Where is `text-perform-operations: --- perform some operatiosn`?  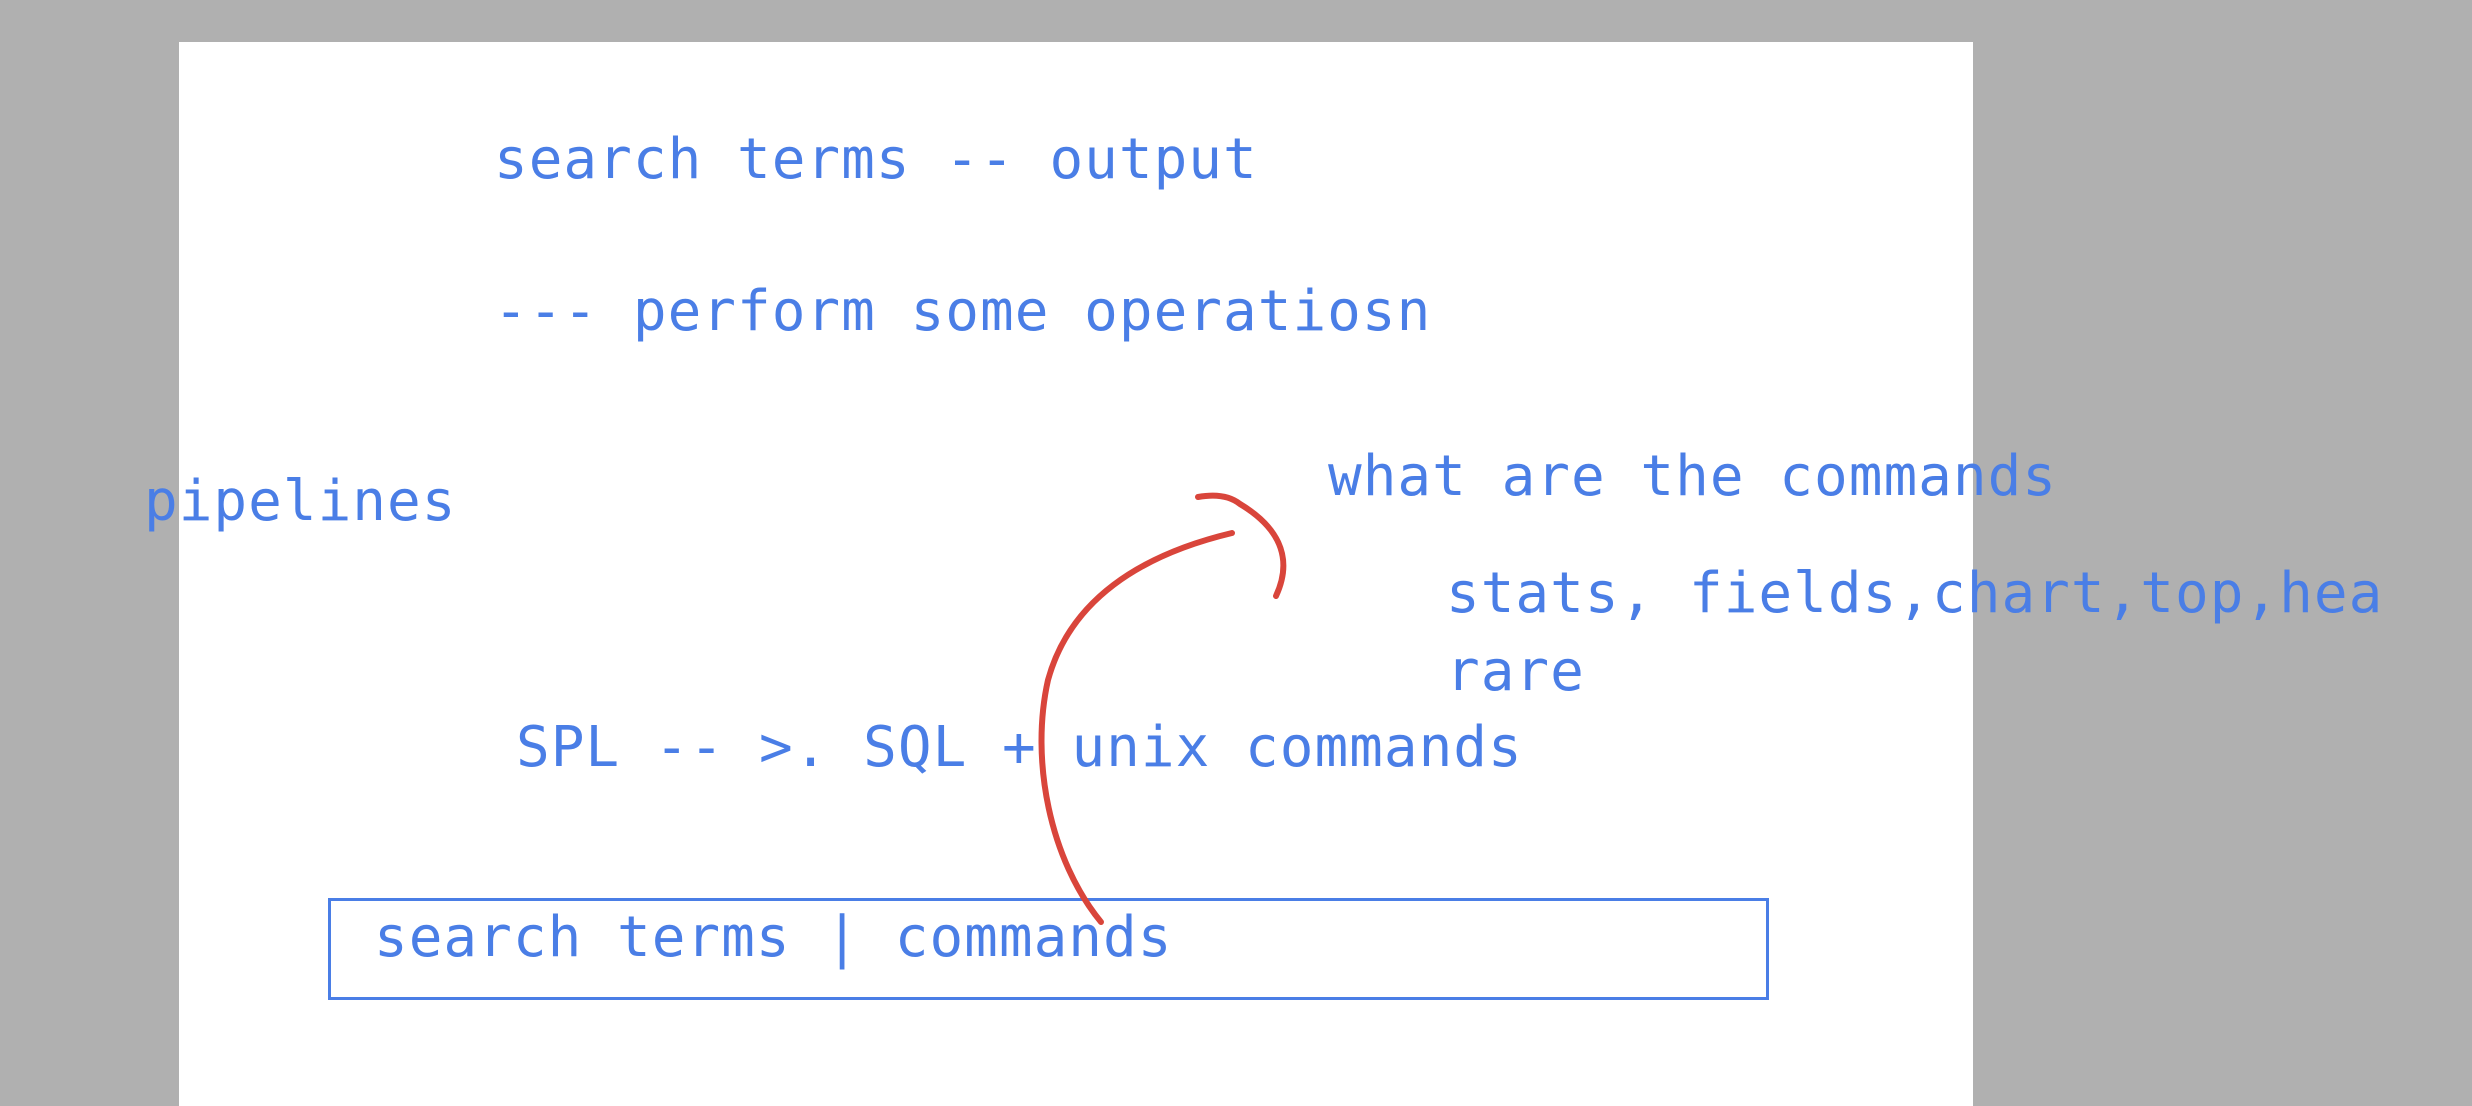 text-perform-operations: --- perform some operatiosn is located at coordinates (963, 311).